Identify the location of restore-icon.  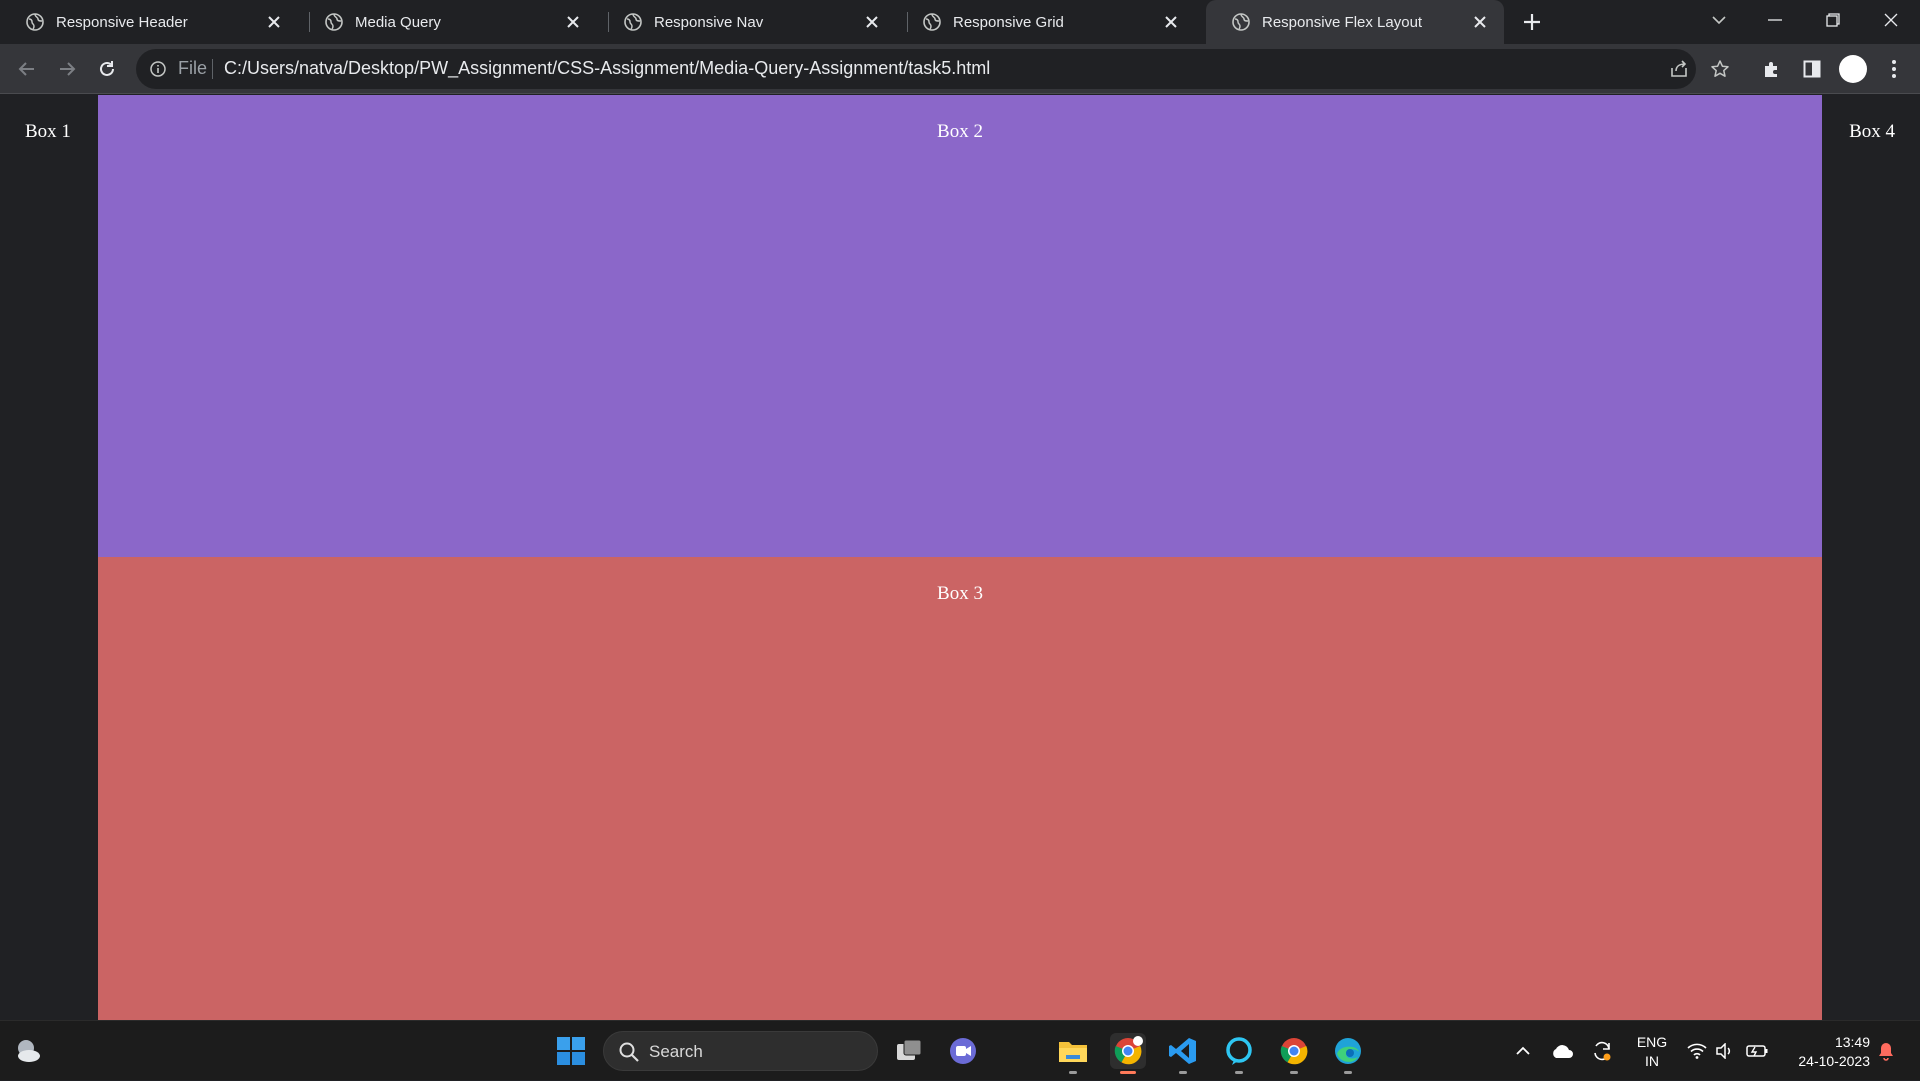
(1833, 20).